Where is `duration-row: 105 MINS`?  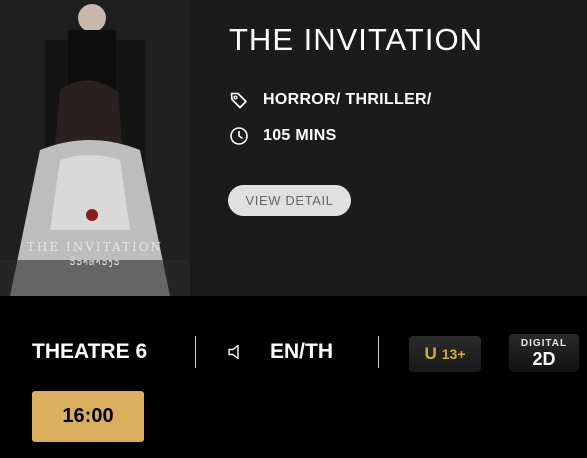 duration-row: 105 MINS is located at coordinates (283, 136).